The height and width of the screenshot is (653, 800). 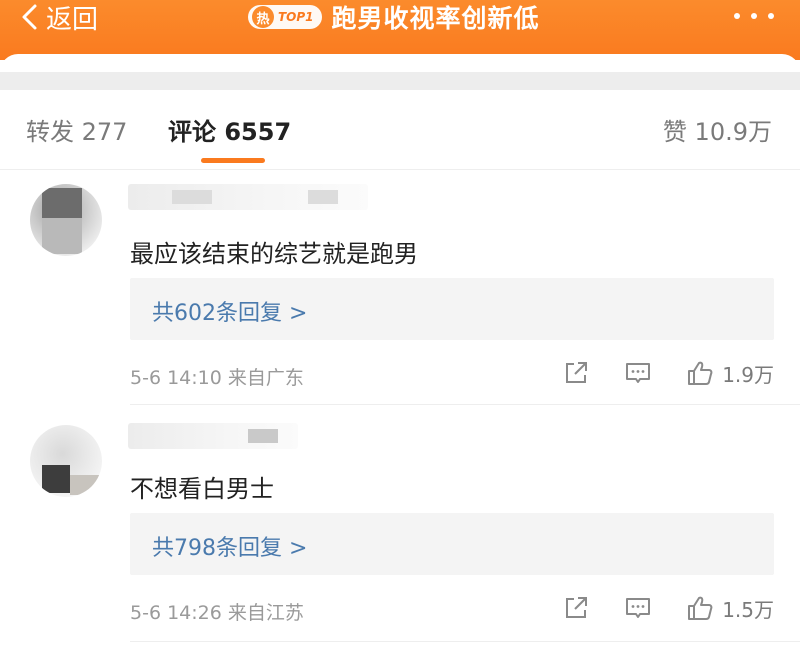 What do you see at coordinates (400, 81) in the screenshot?
I see `section-separator` at bounding box center [400, 81].